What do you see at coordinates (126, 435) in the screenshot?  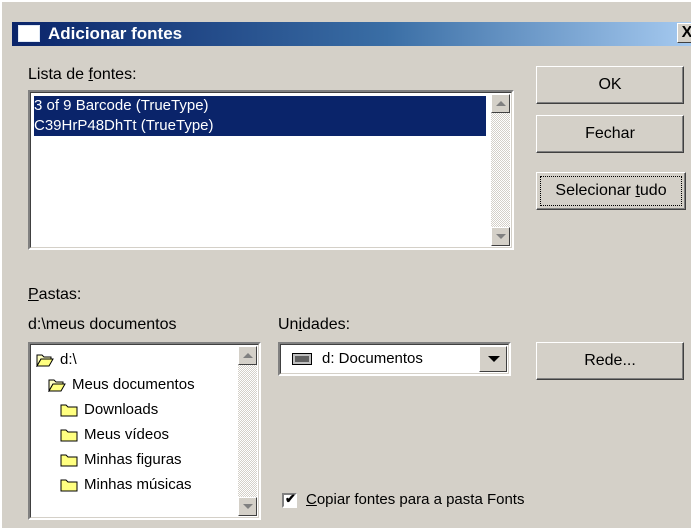 I see `folder-tree-item: Meus vídeos` at bounding box center [126, 435].